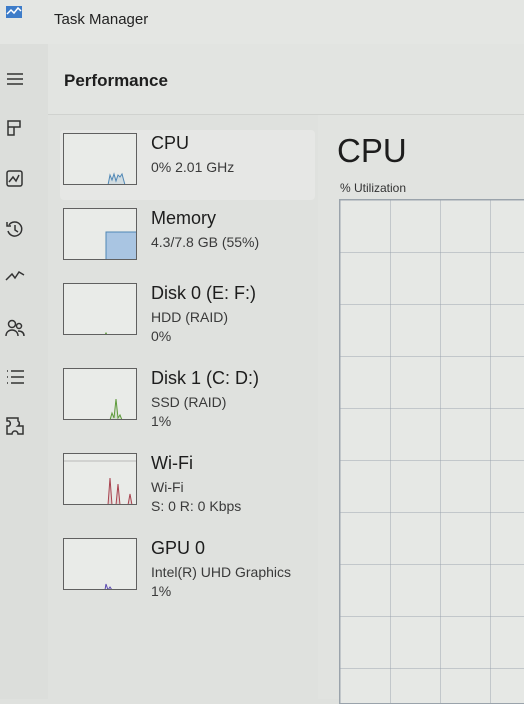  Describe the element at coordinates (262, 22) in the screenshot. I see `title-bar: Task Manager` at that location.